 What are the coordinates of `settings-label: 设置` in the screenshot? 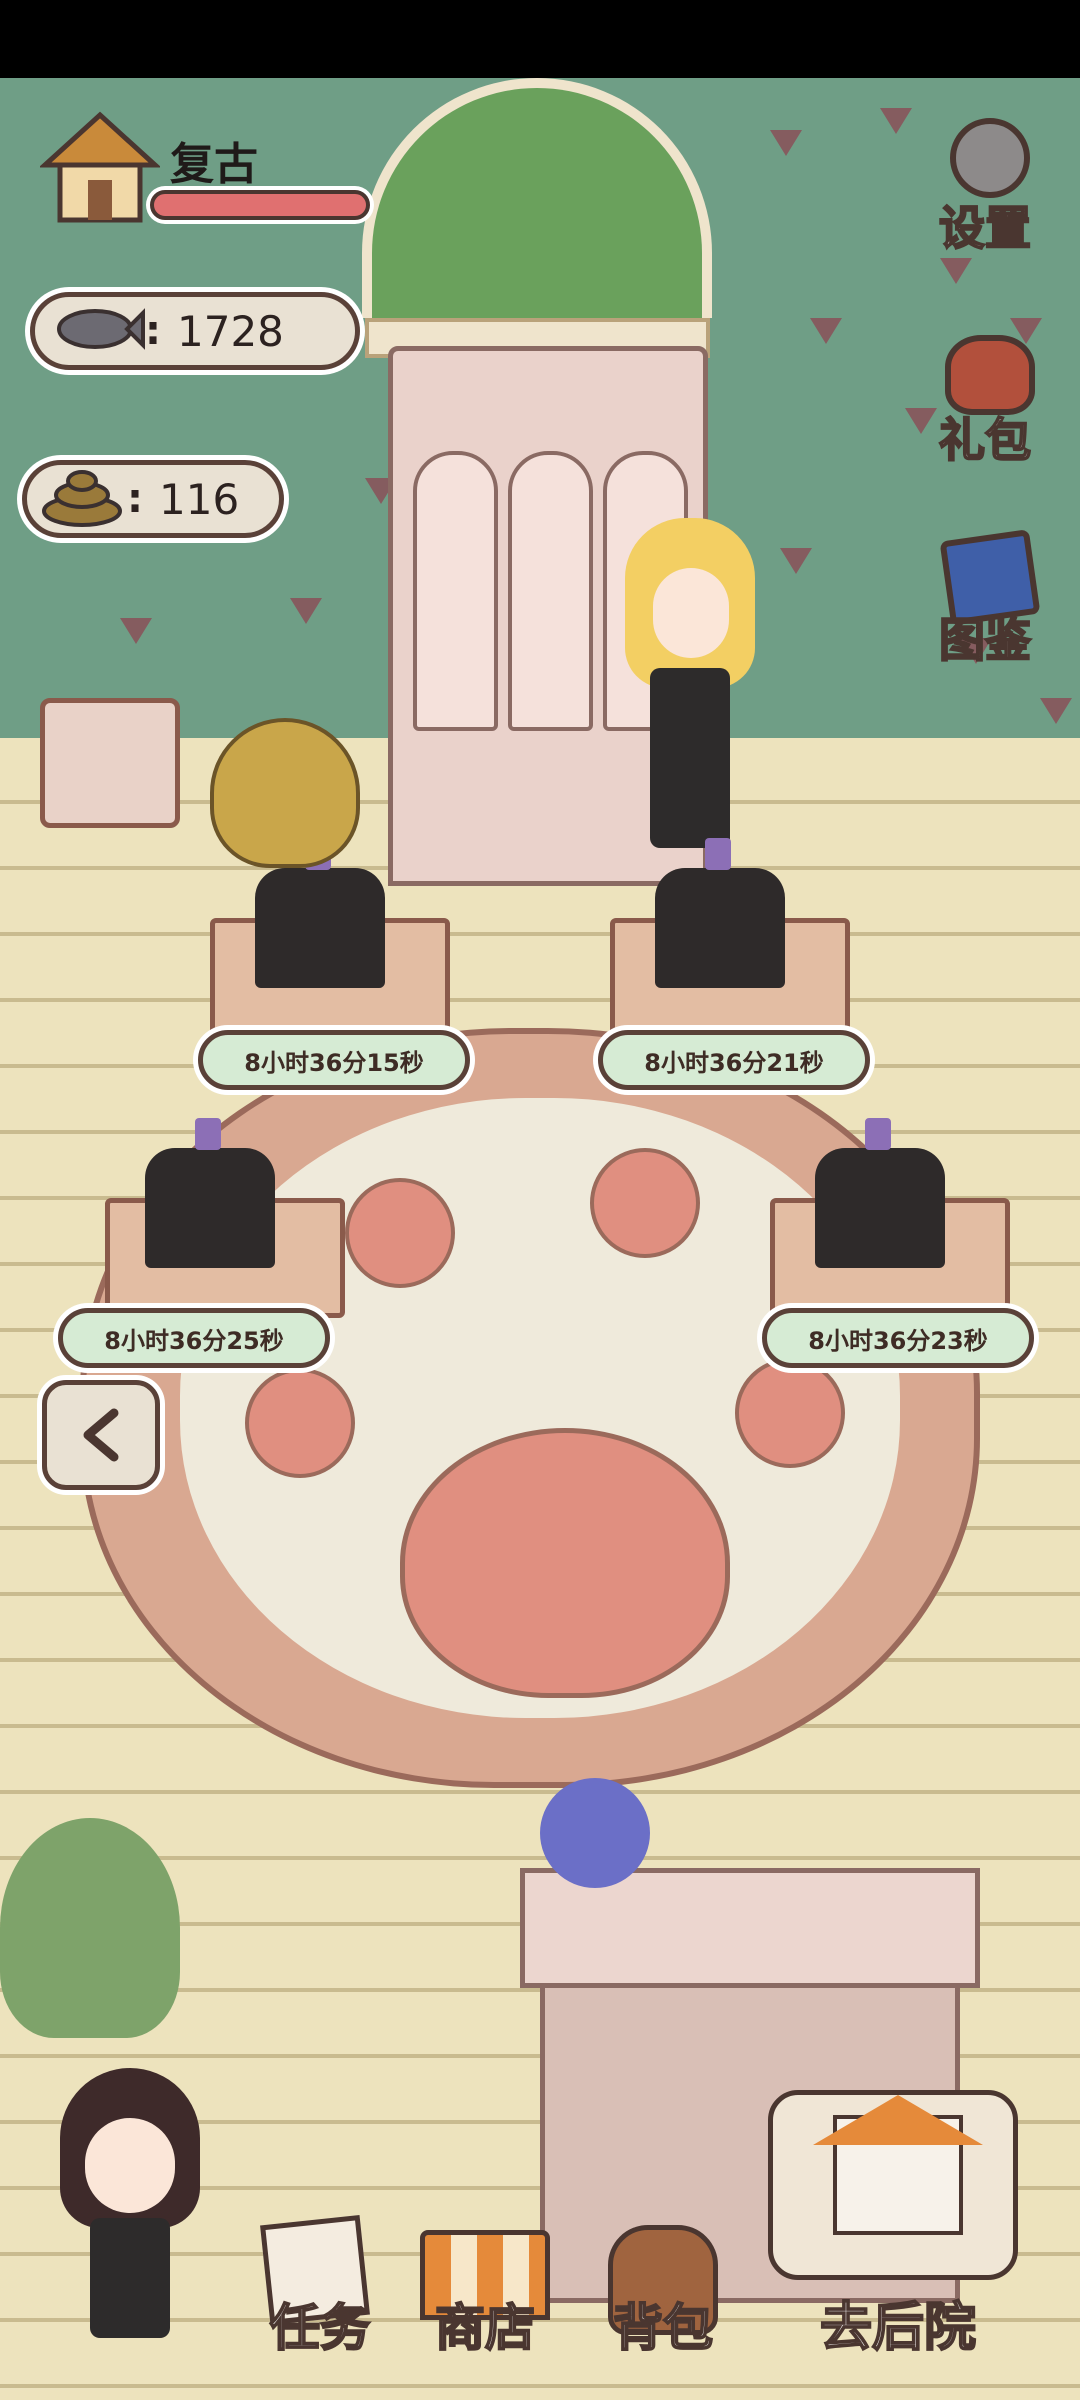 It's located at (985, 228).